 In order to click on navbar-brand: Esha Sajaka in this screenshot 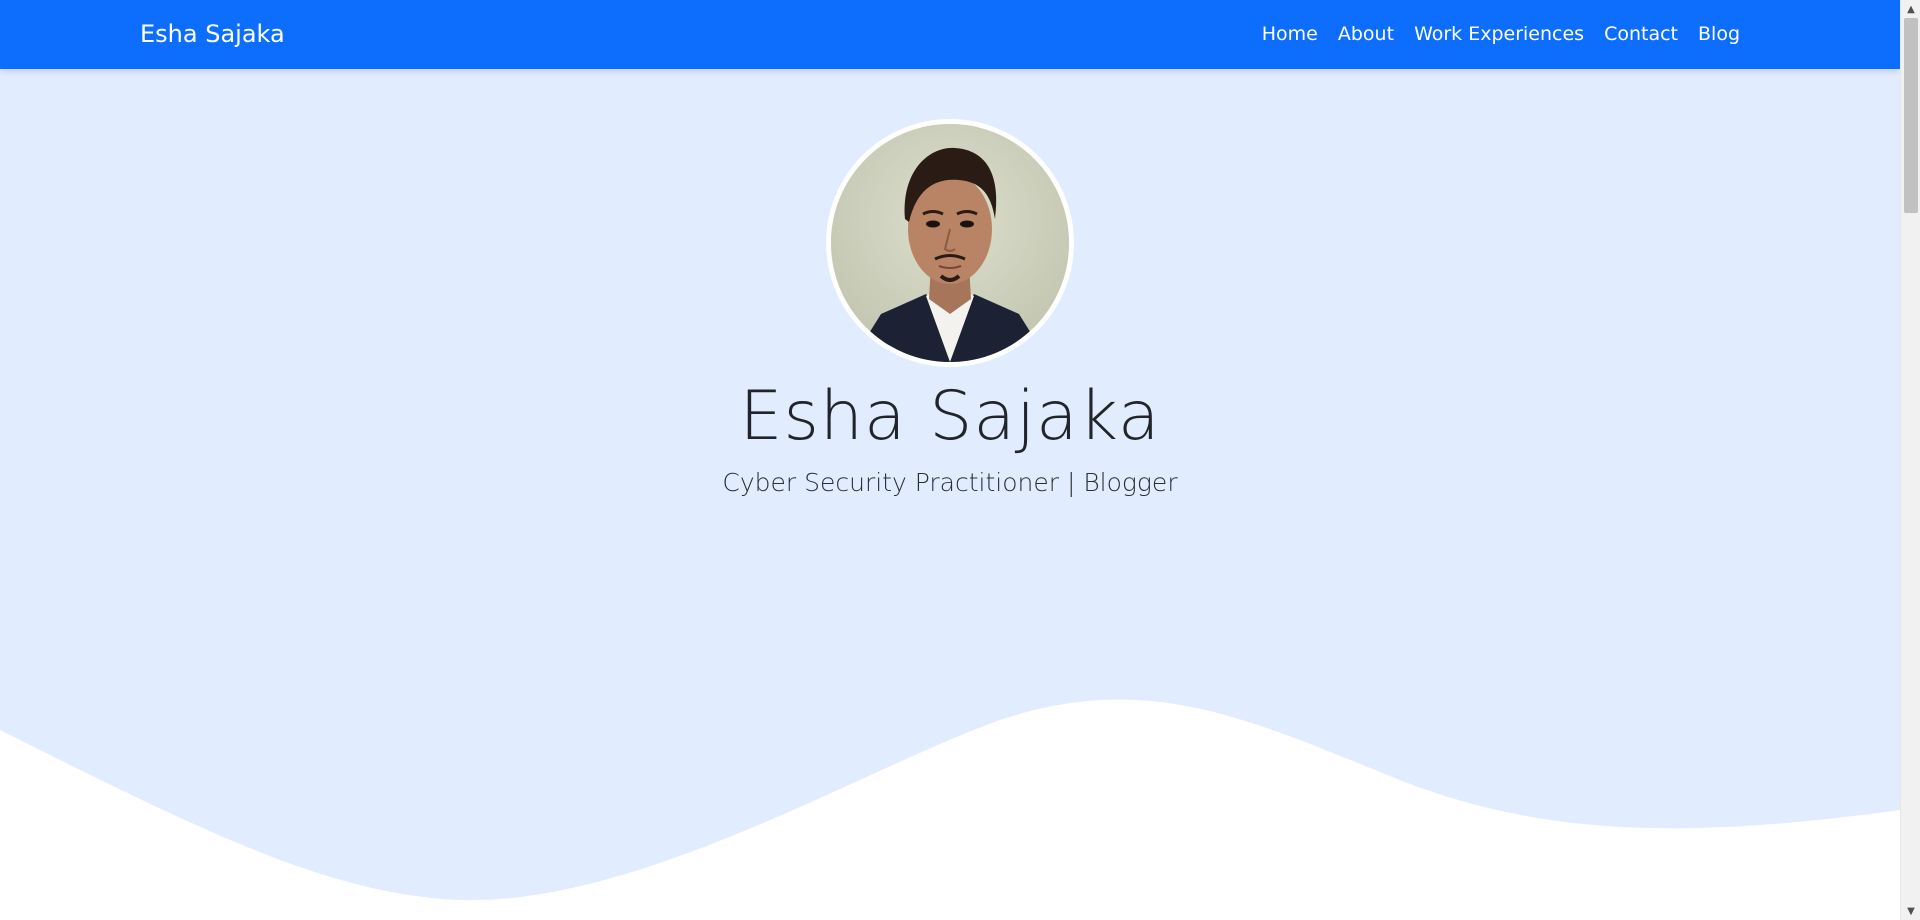, I will do `click(212, 34)`.